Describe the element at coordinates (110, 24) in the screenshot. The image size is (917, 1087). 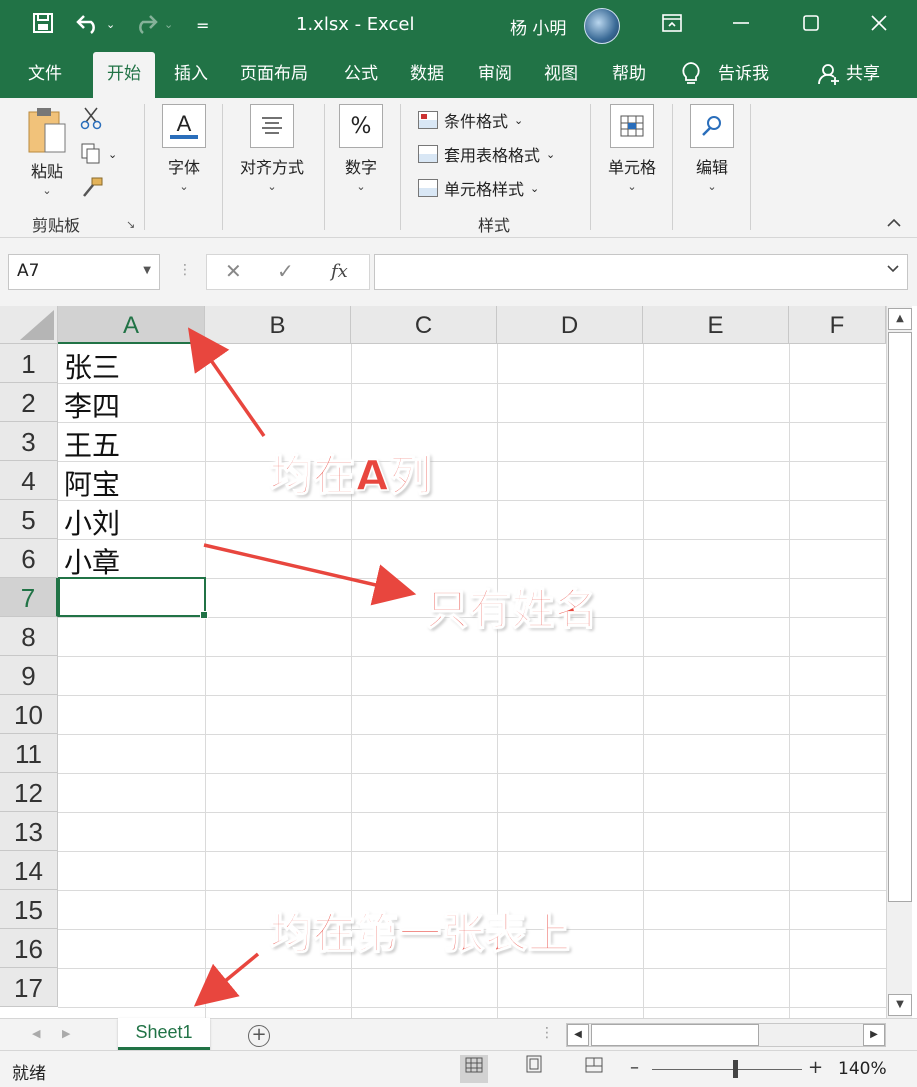
I see `undo-dropdown-icon: ⌄` at that location.